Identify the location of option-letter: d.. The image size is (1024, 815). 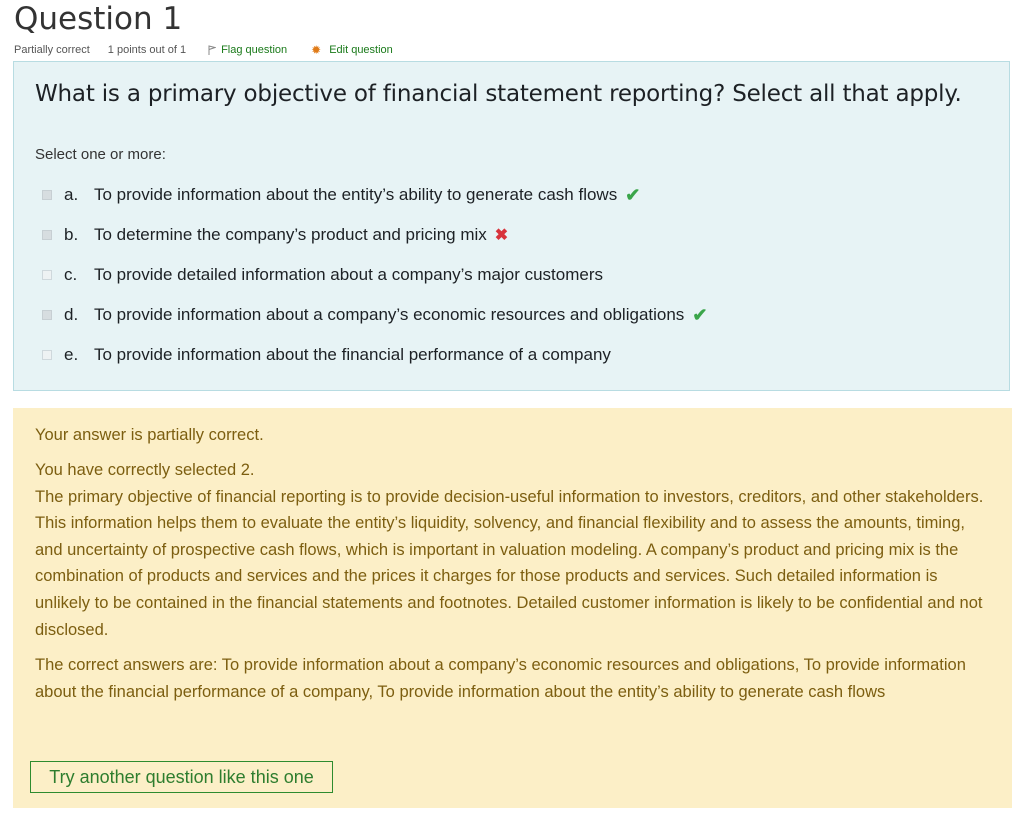
(71, 314).